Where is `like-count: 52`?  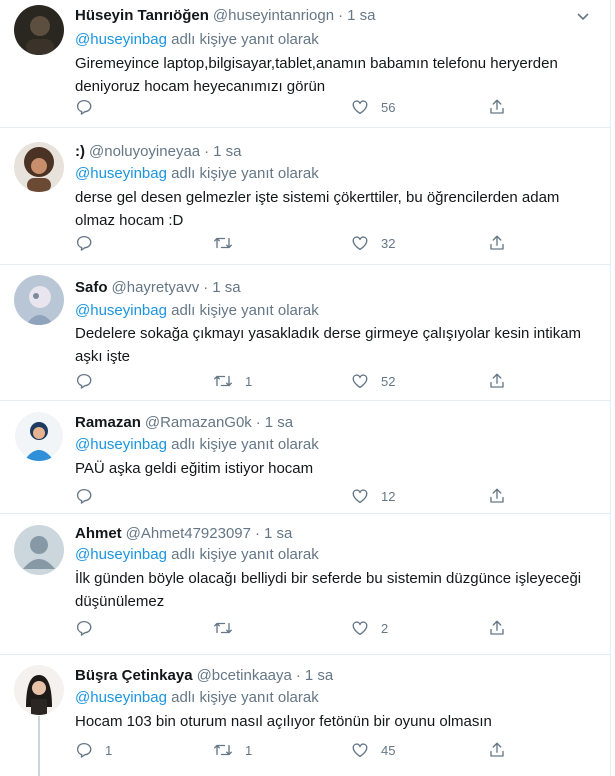 like-count: 52 is located at coordinates (388, 381).